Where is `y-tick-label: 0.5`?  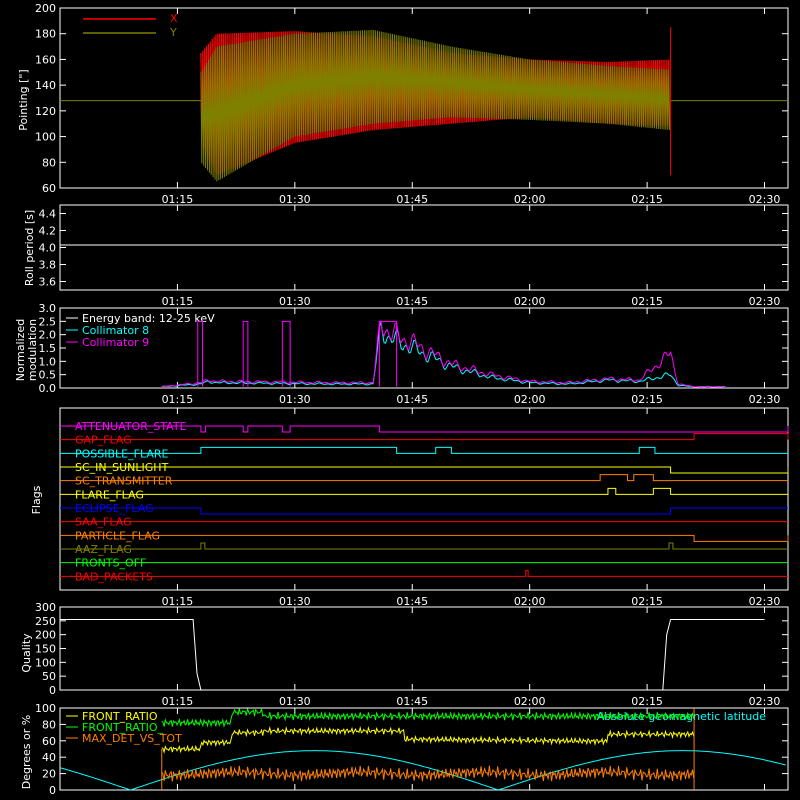 y-tick-label: 0.5 is located at coordinates (48, 375).